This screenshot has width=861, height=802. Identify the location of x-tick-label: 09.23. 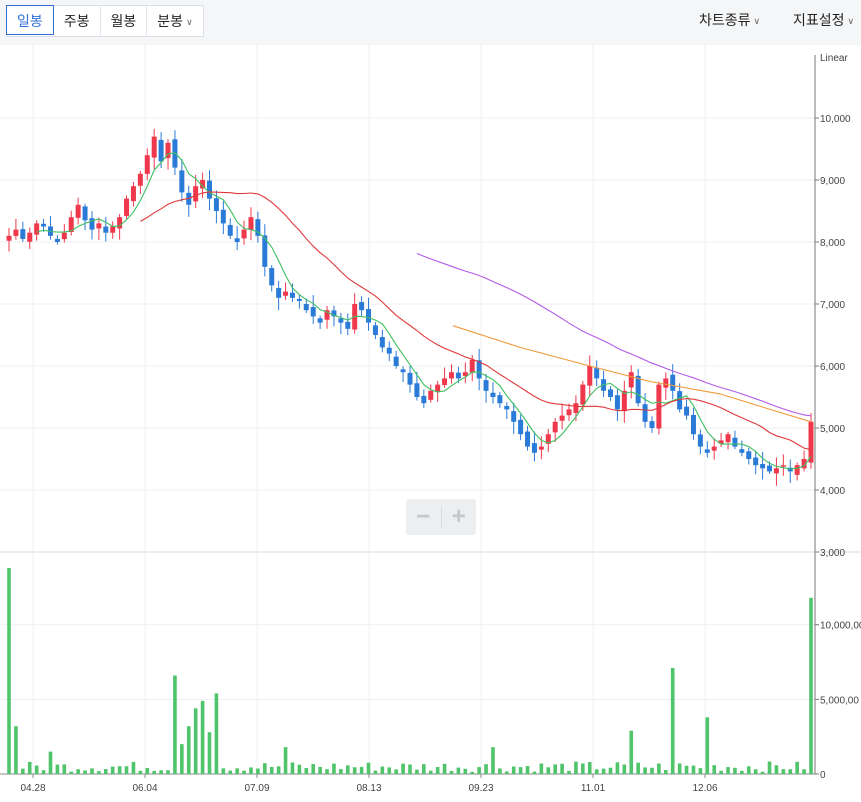
(480, 788).